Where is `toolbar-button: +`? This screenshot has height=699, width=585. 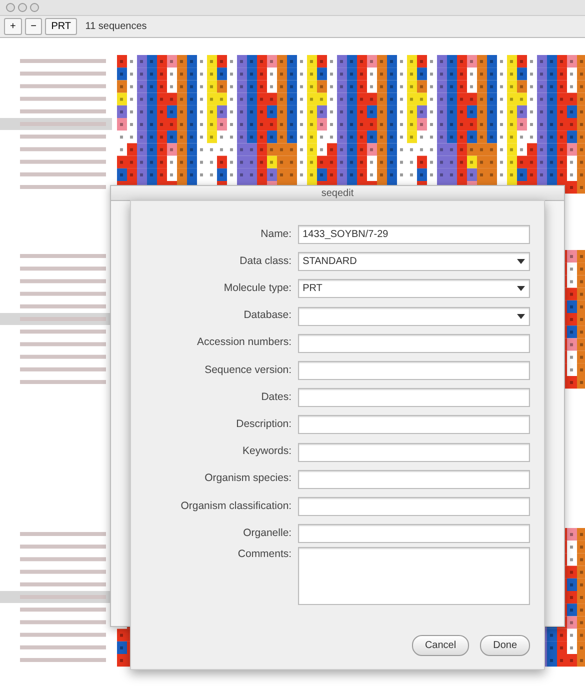
toolbar-button: + is located at coordinates (13, 26).